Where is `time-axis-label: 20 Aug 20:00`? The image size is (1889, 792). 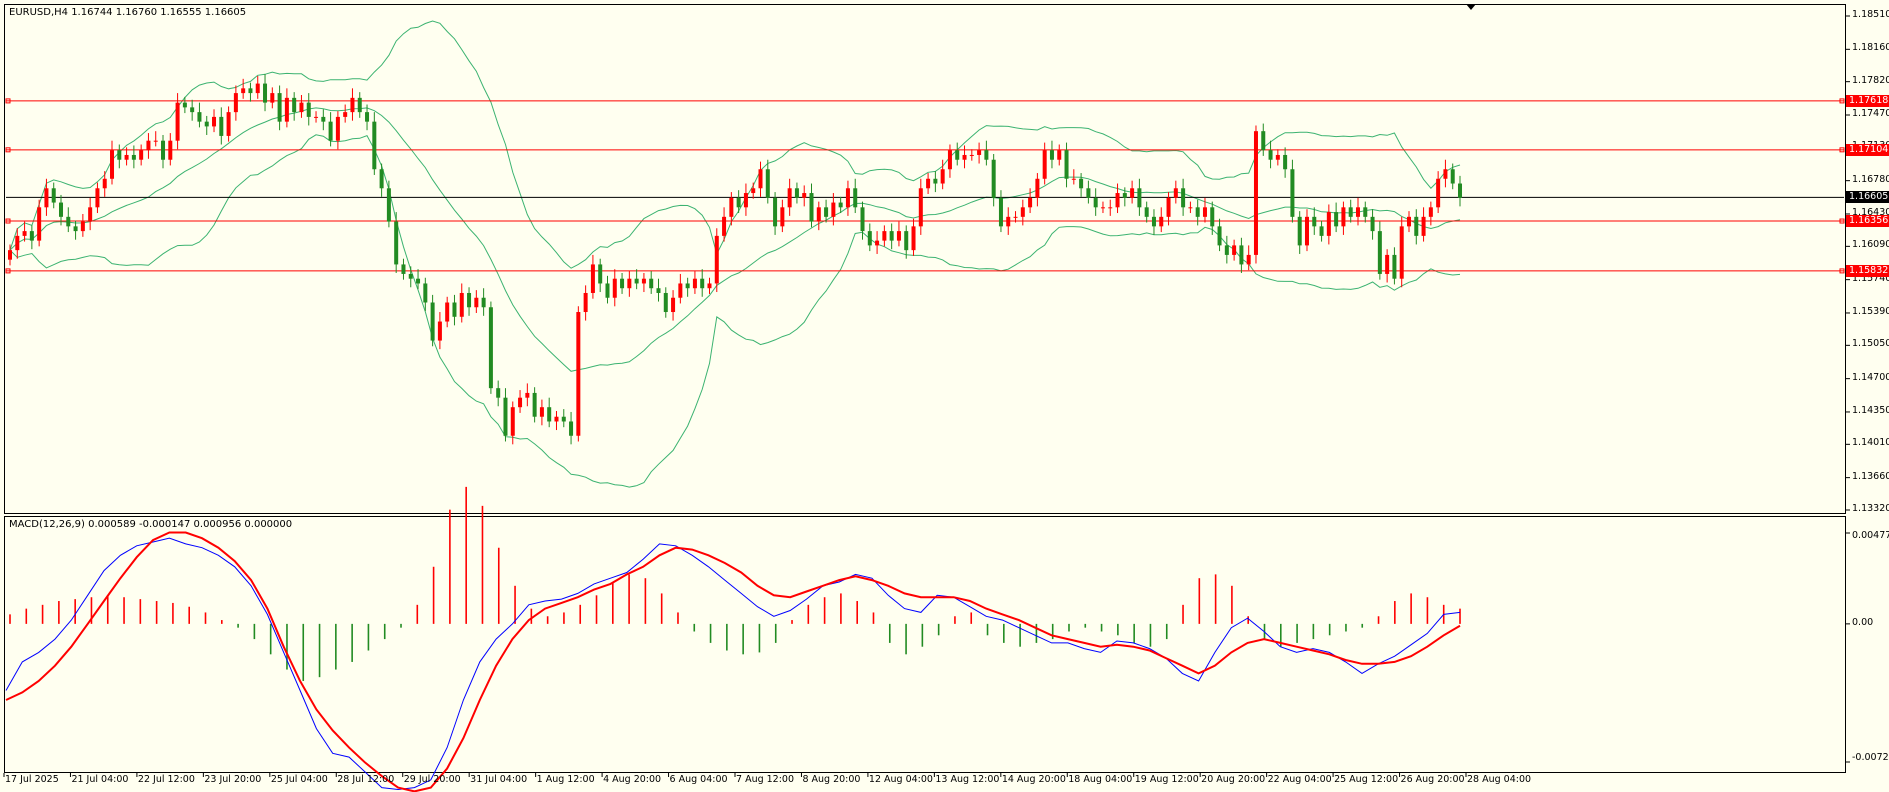 time-axis-label: 20 Aug 20:00 is located at coordinates (1233, 779).